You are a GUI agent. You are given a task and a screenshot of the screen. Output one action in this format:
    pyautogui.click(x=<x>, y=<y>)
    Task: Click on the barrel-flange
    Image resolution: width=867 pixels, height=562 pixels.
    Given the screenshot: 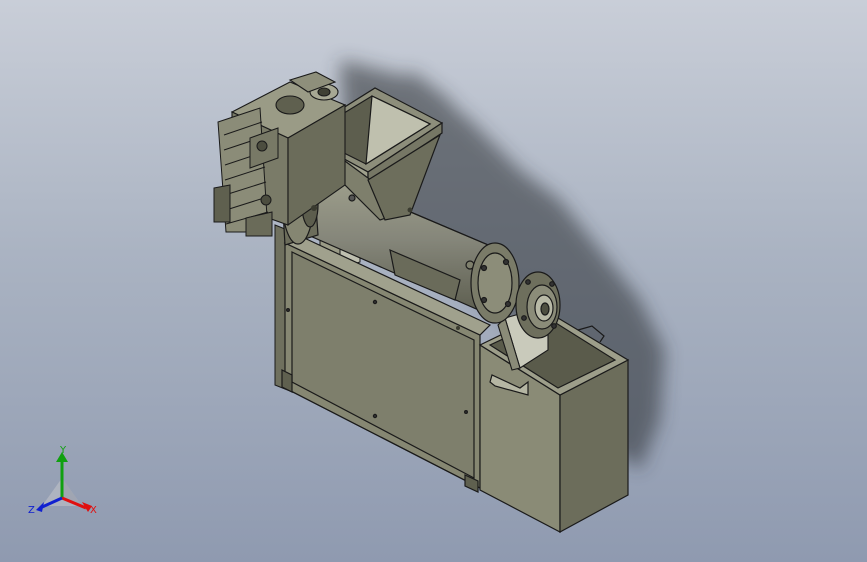 What is the action you would take?
    pyautogui.click(x=495, y=283)
    